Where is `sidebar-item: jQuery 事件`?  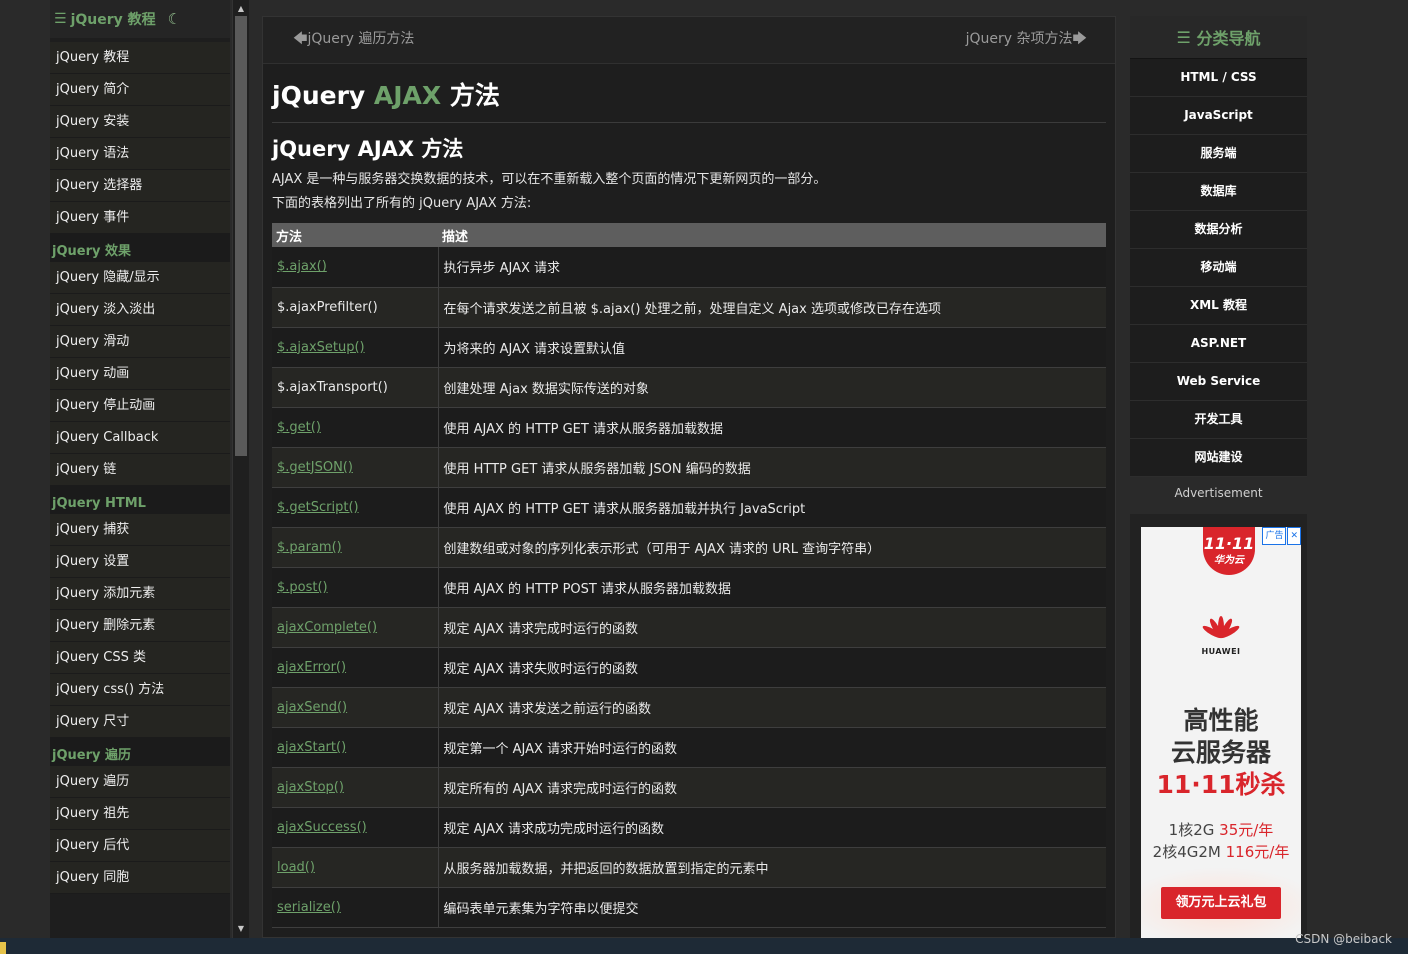 sidebar-item: jQuery 事件 is located at coordinates (140, 218).